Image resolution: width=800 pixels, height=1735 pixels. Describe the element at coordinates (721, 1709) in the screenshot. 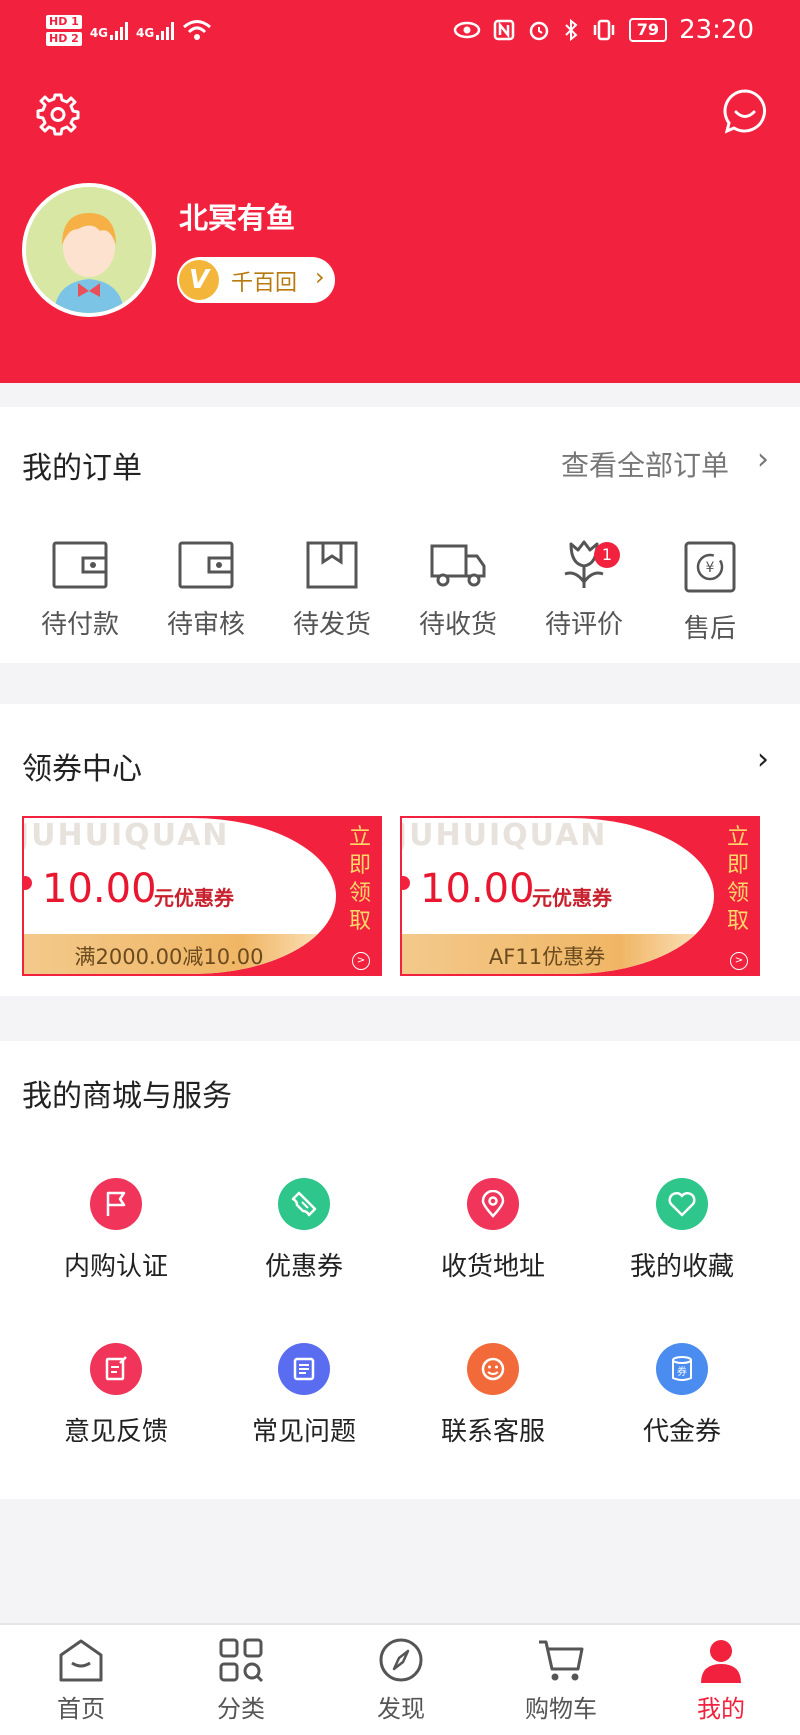

I see `tab-label: 我的` at that location.